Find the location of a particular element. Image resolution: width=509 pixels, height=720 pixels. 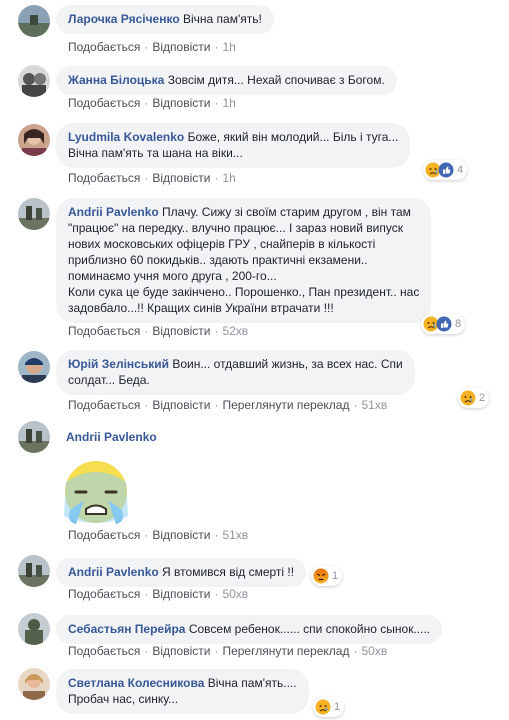

reactions-summary: 4 is located at coordinates (445, 170).